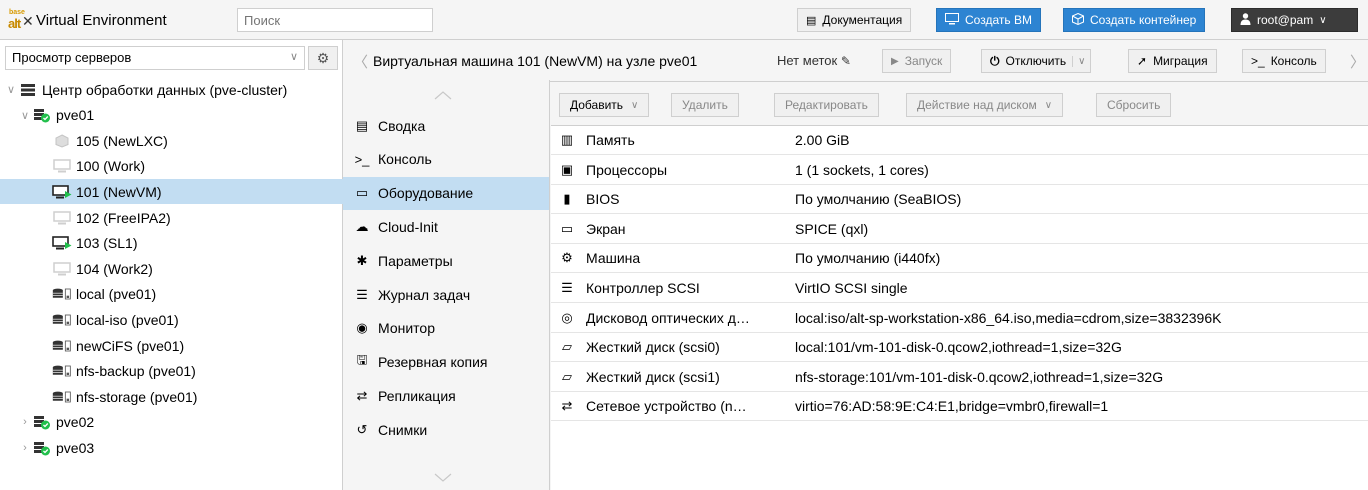 This screenshot has width=1368, height=490. Describe the element at coordinates (613, 258) in the screenshot. I see `hardware-name: Машина` at that location.